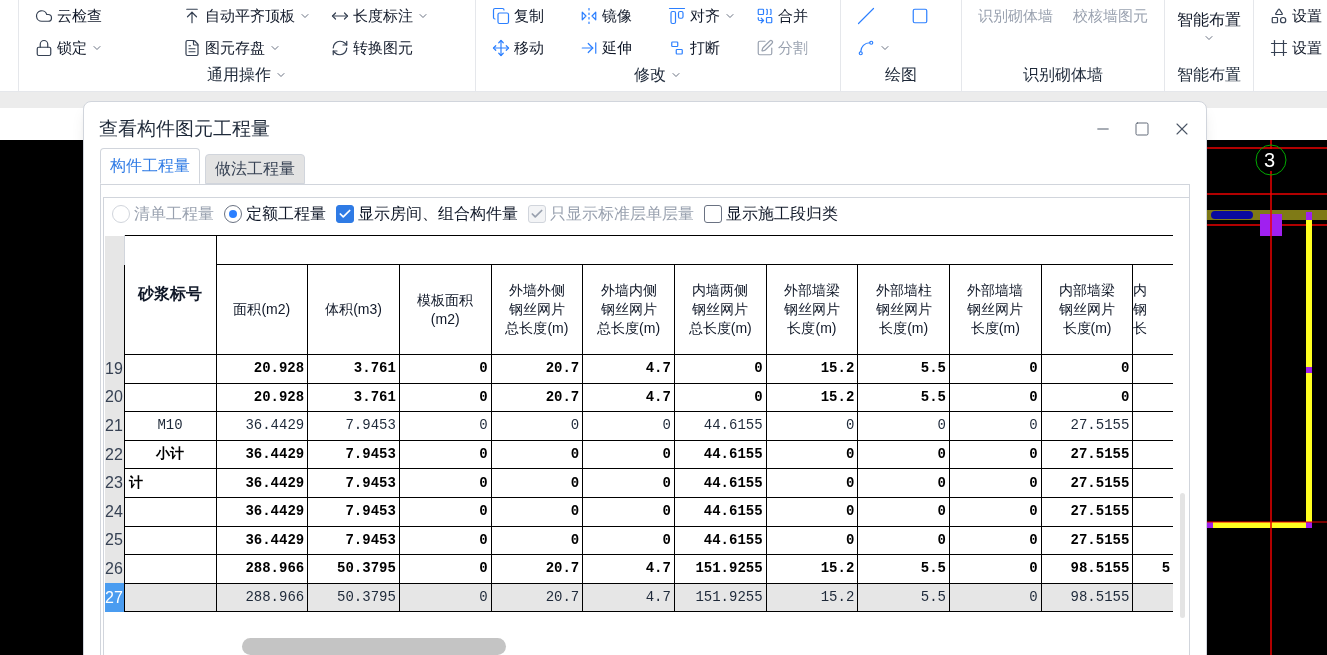 The image size is (1327, 655). What do you see at coordinates (639, 483) in the screenshot?
I see `table-row: 23 计 36.4429 7.9453 0 0 0 44.6155 0 0 0 27.5155` at bounding box center [639, 483].